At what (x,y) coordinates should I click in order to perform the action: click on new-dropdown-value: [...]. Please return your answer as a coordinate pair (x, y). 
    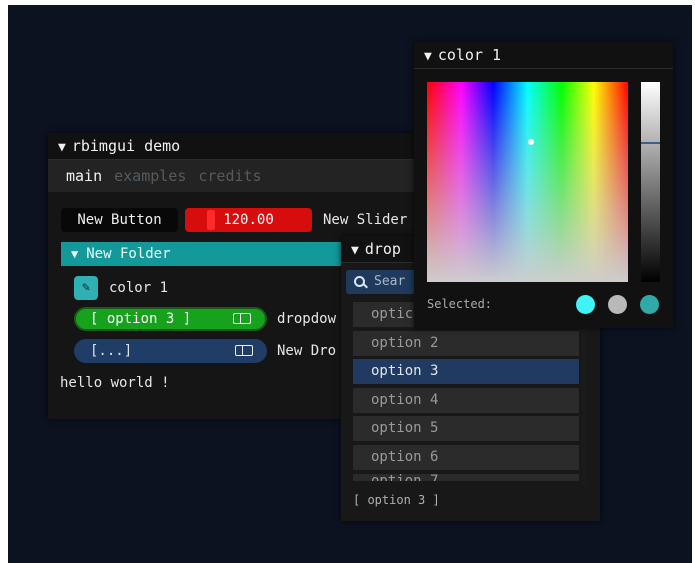
    Looking at the image, I should click on (111, 351).